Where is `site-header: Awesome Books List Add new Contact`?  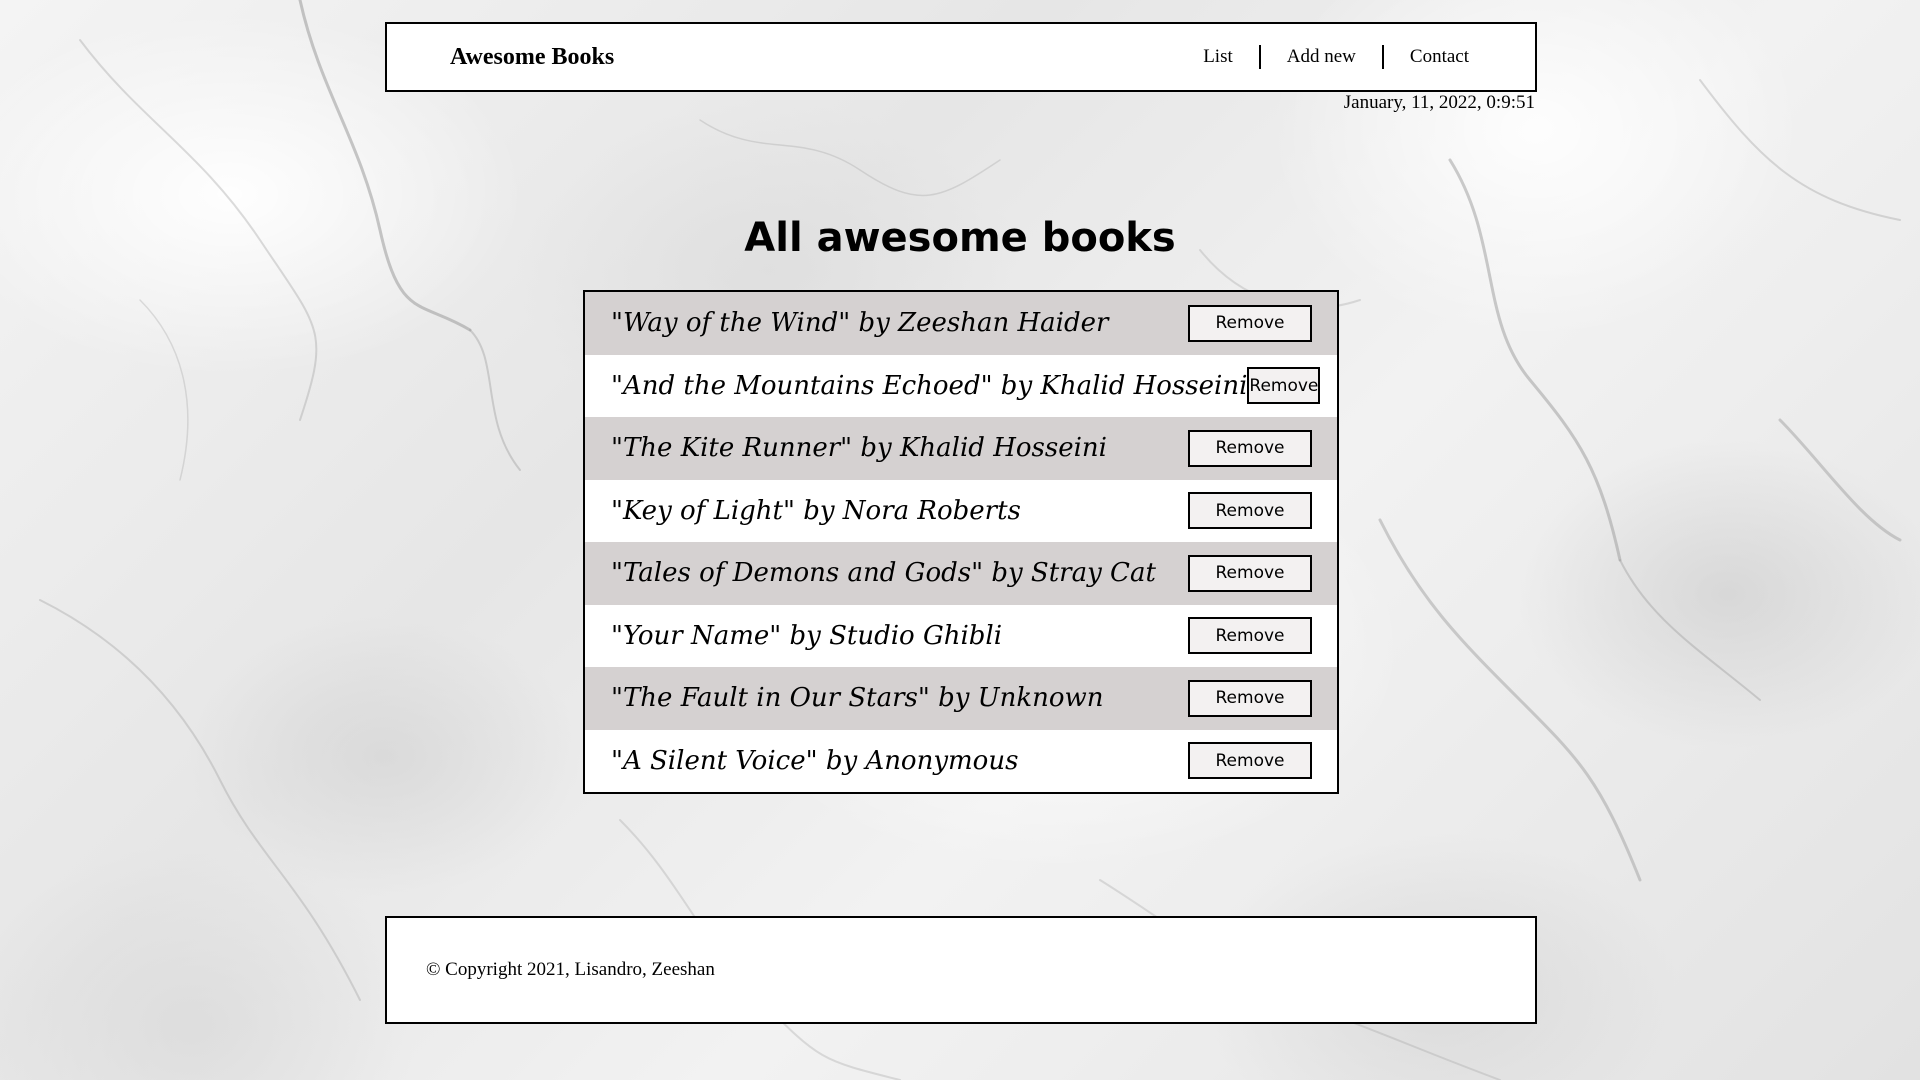 site-header: Awesome Books List Add new Contact is located at coordinates (961, 57).